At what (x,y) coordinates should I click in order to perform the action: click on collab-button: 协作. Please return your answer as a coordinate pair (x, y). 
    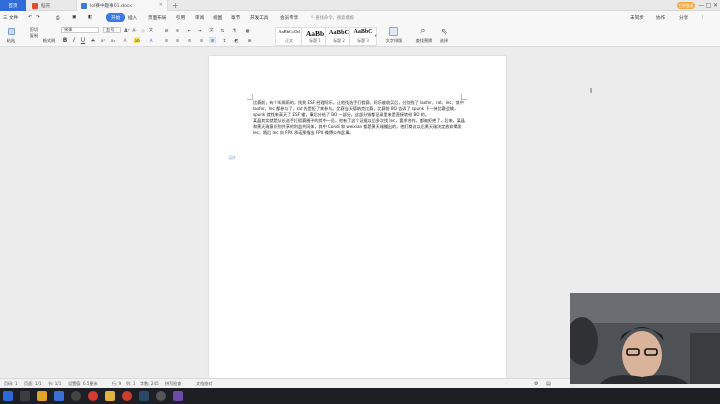
    Looking at the image, I should click on (660, 17).